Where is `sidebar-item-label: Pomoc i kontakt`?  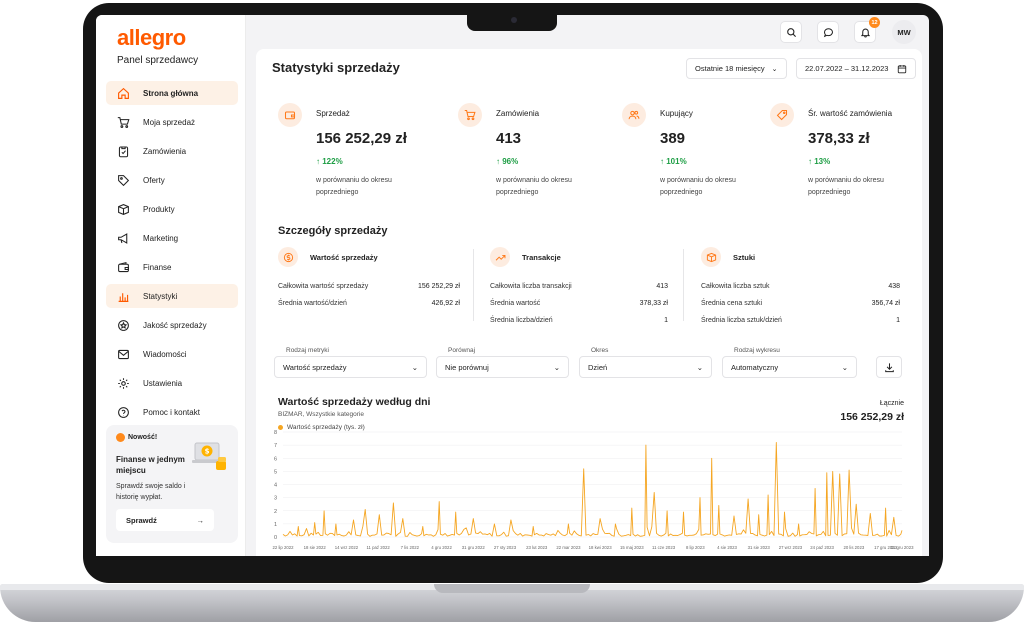
sidebar-item-label: Pomoc i kontakt is located at coordinates (171, 412).